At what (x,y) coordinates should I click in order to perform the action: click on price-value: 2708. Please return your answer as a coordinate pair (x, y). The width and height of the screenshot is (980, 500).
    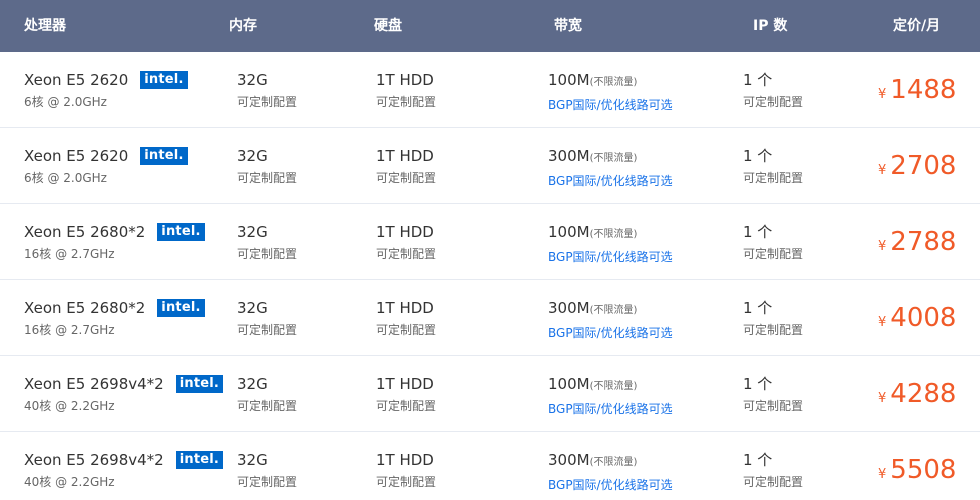
    Looking at the image, I should click on (923, 166).